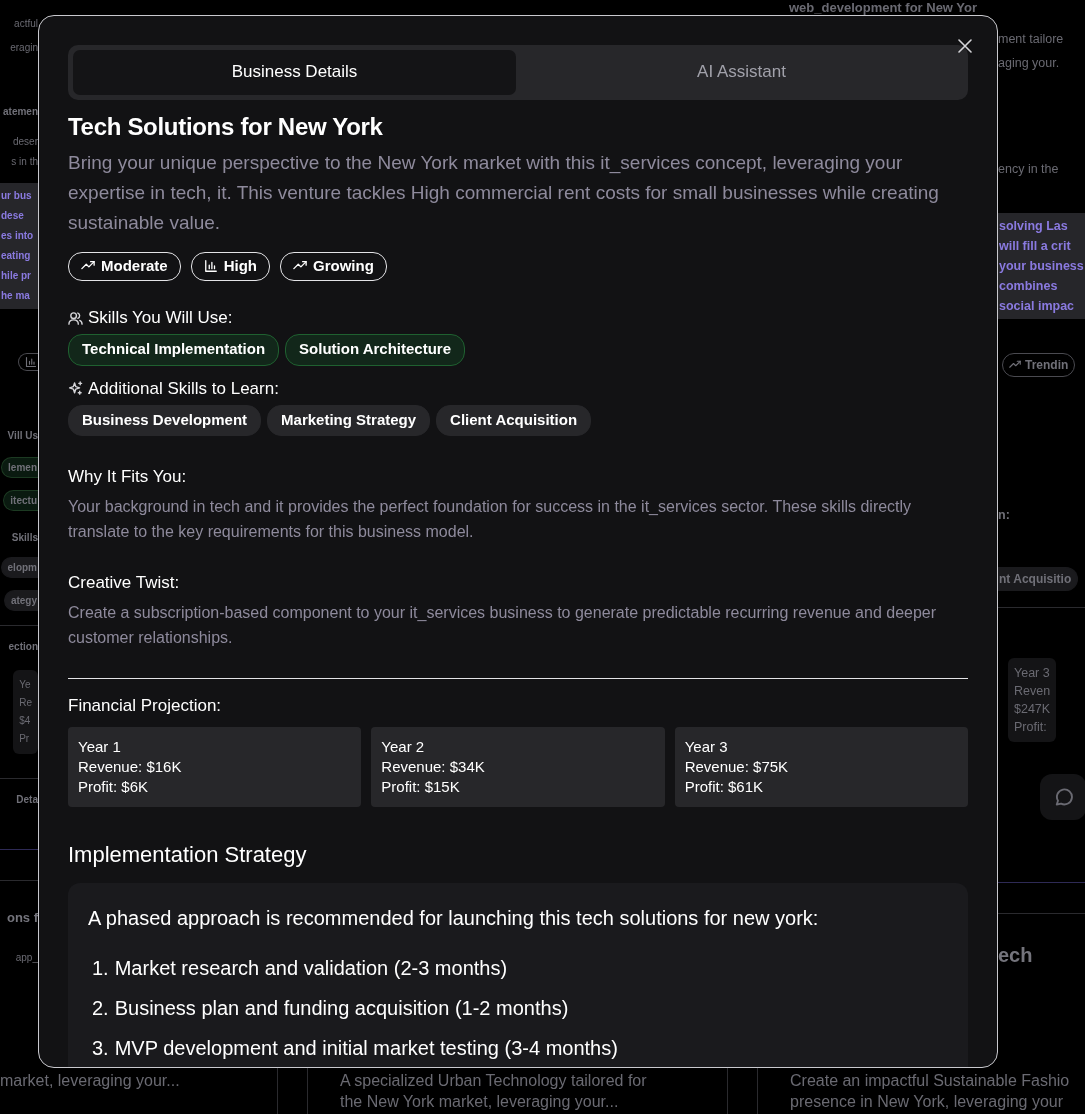 This screenshot has height=1114, width=1085. I want to click on tag: itectu, so click(20, 500).